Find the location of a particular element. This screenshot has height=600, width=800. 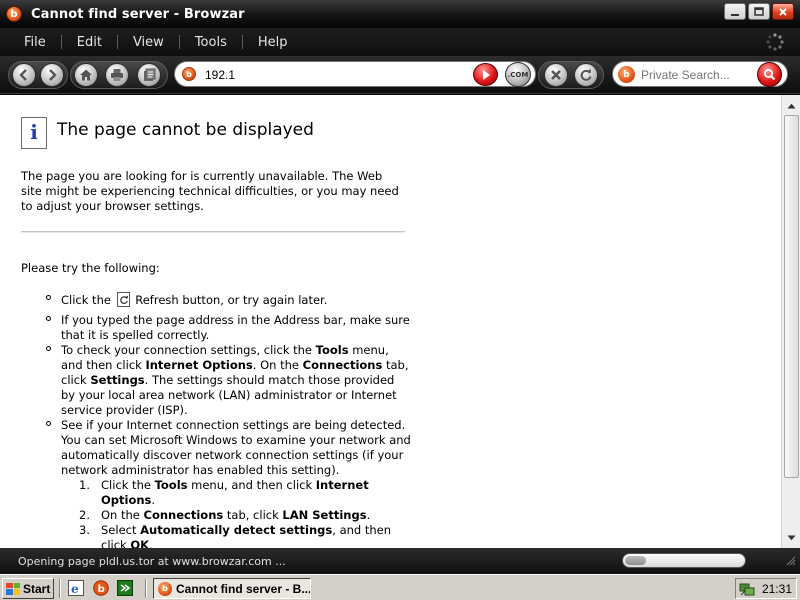

menu-edit: Edit is located at coordinates (89, 42).